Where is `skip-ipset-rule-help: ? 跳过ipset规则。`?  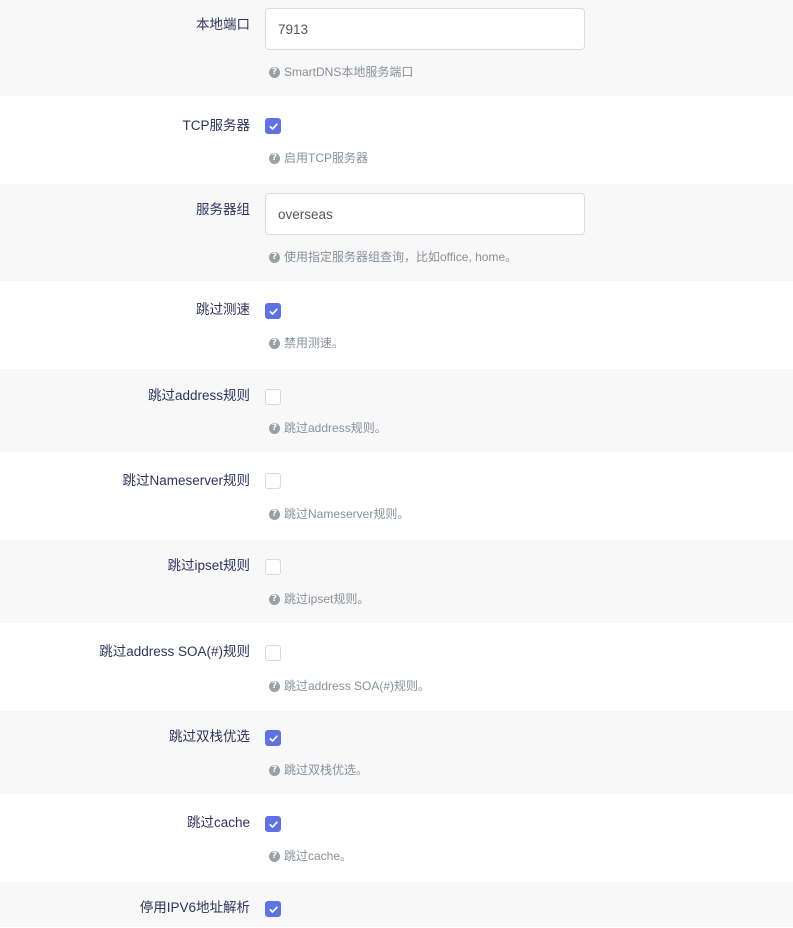
skip-ipset-rule-help: ? 跳过ipset规则。 is located at coordinates (319, 599).